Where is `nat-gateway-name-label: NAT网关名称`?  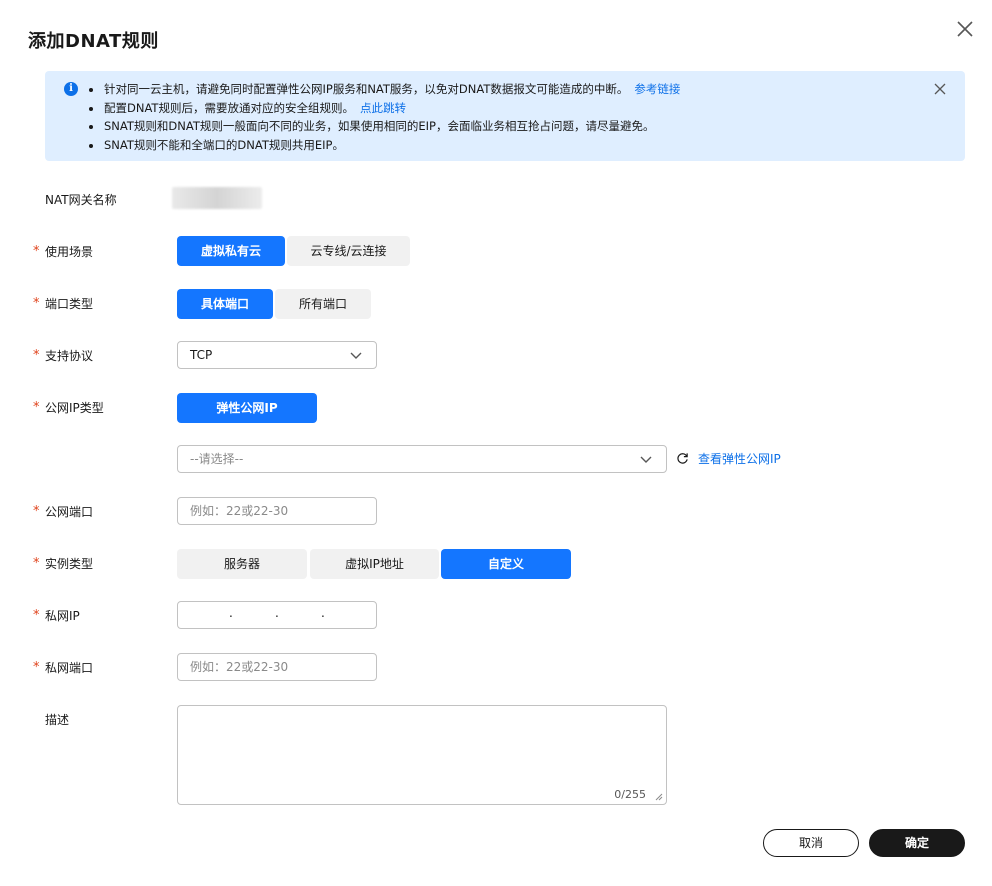
nat-gateway-name-label: NAT网关名称 is located at coordinates (81, 200).